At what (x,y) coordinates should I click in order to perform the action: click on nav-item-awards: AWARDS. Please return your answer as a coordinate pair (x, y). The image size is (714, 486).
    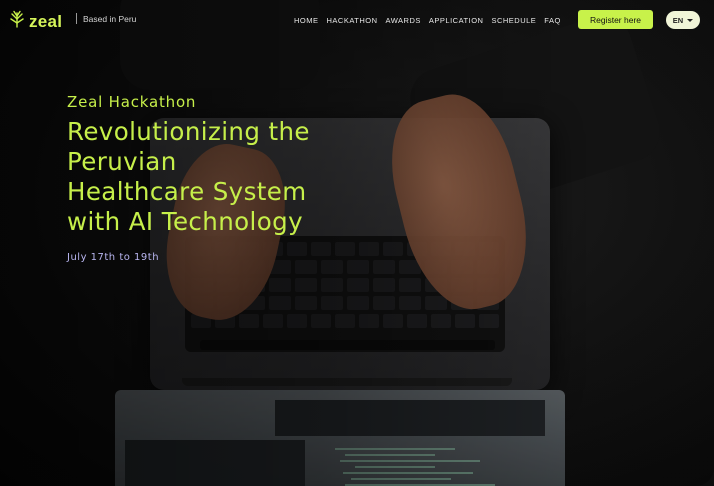
    Looking at the image, I should click on (403, 20).